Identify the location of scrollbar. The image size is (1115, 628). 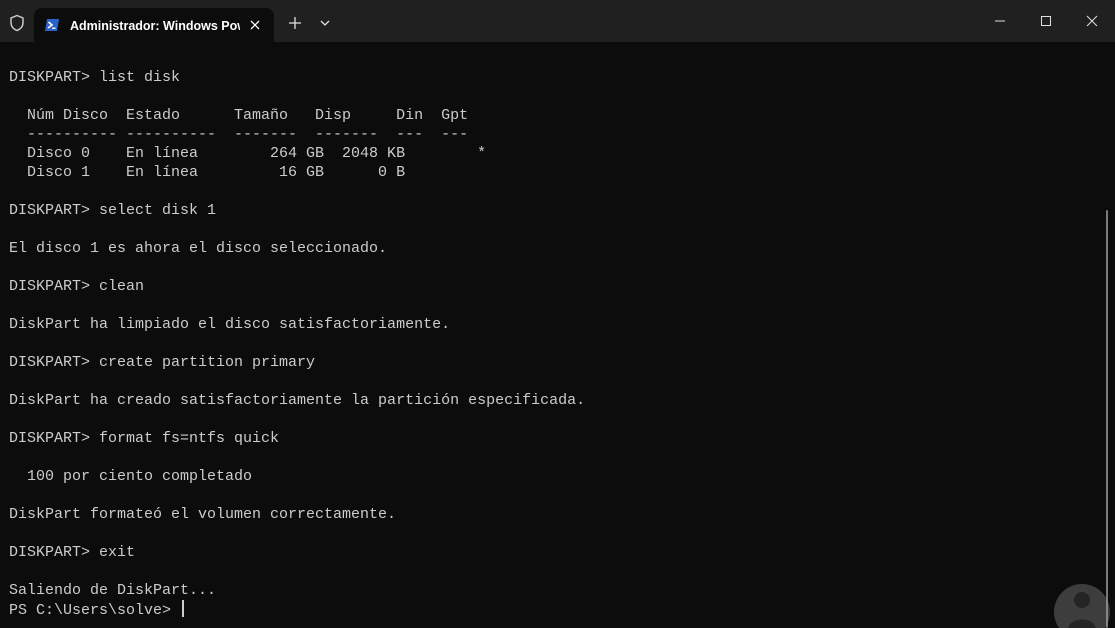
(1107, 419).